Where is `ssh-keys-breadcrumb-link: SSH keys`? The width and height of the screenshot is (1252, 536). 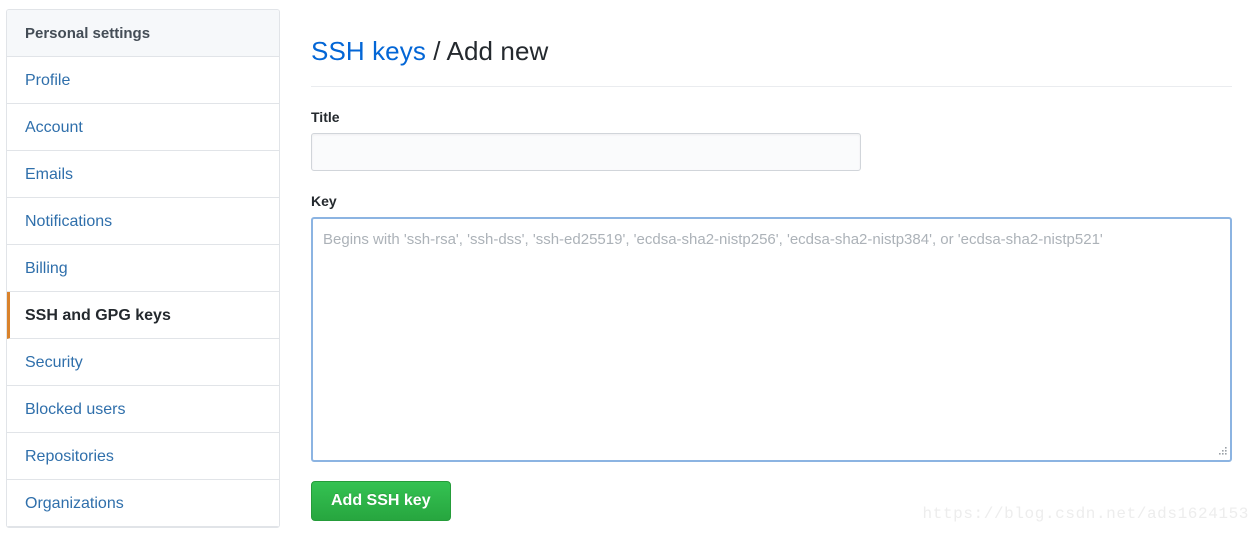 ssh-keys-breadcrumb-link: SSH keys is located at coordinates (368, 51).